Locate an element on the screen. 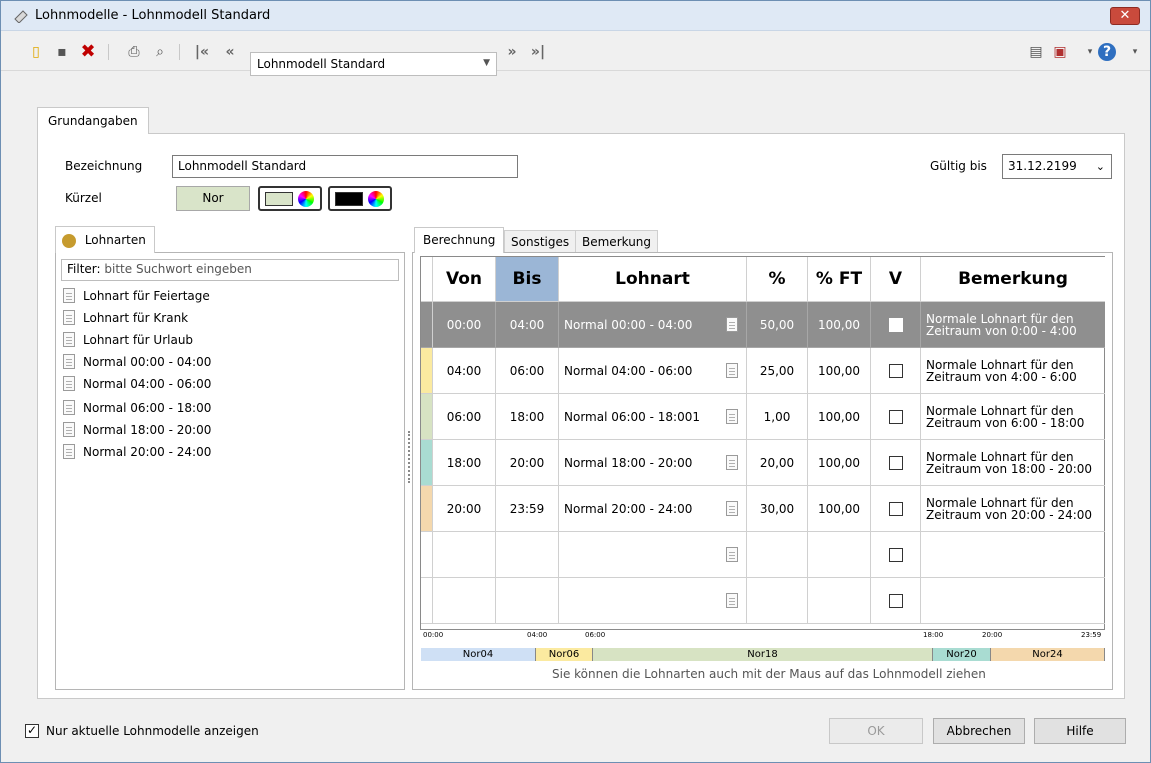 This screenshot has height=763, width=1151. bis-cell: 20:00 is located at coordinates (527, 463).